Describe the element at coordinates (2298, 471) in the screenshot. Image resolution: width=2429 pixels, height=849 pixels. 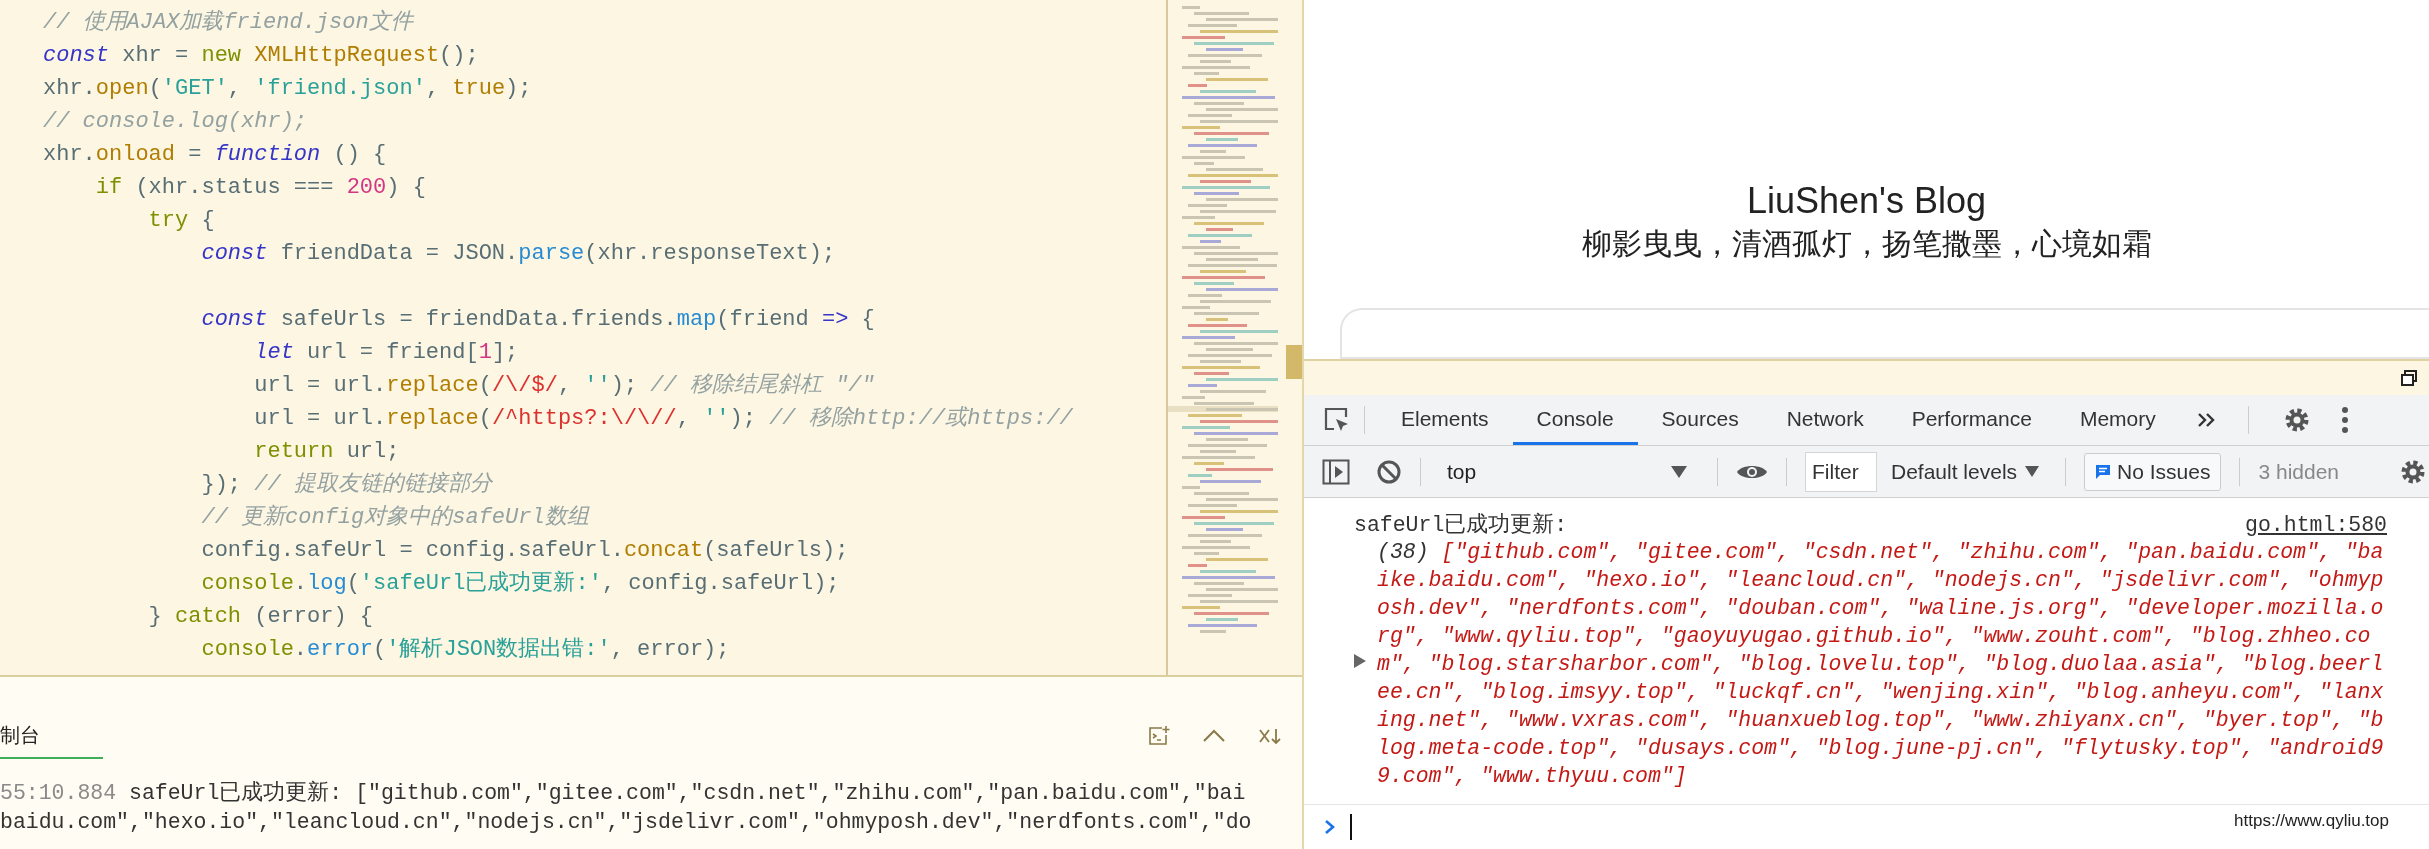
I see `hidden-count: 3 hidden` at that location.